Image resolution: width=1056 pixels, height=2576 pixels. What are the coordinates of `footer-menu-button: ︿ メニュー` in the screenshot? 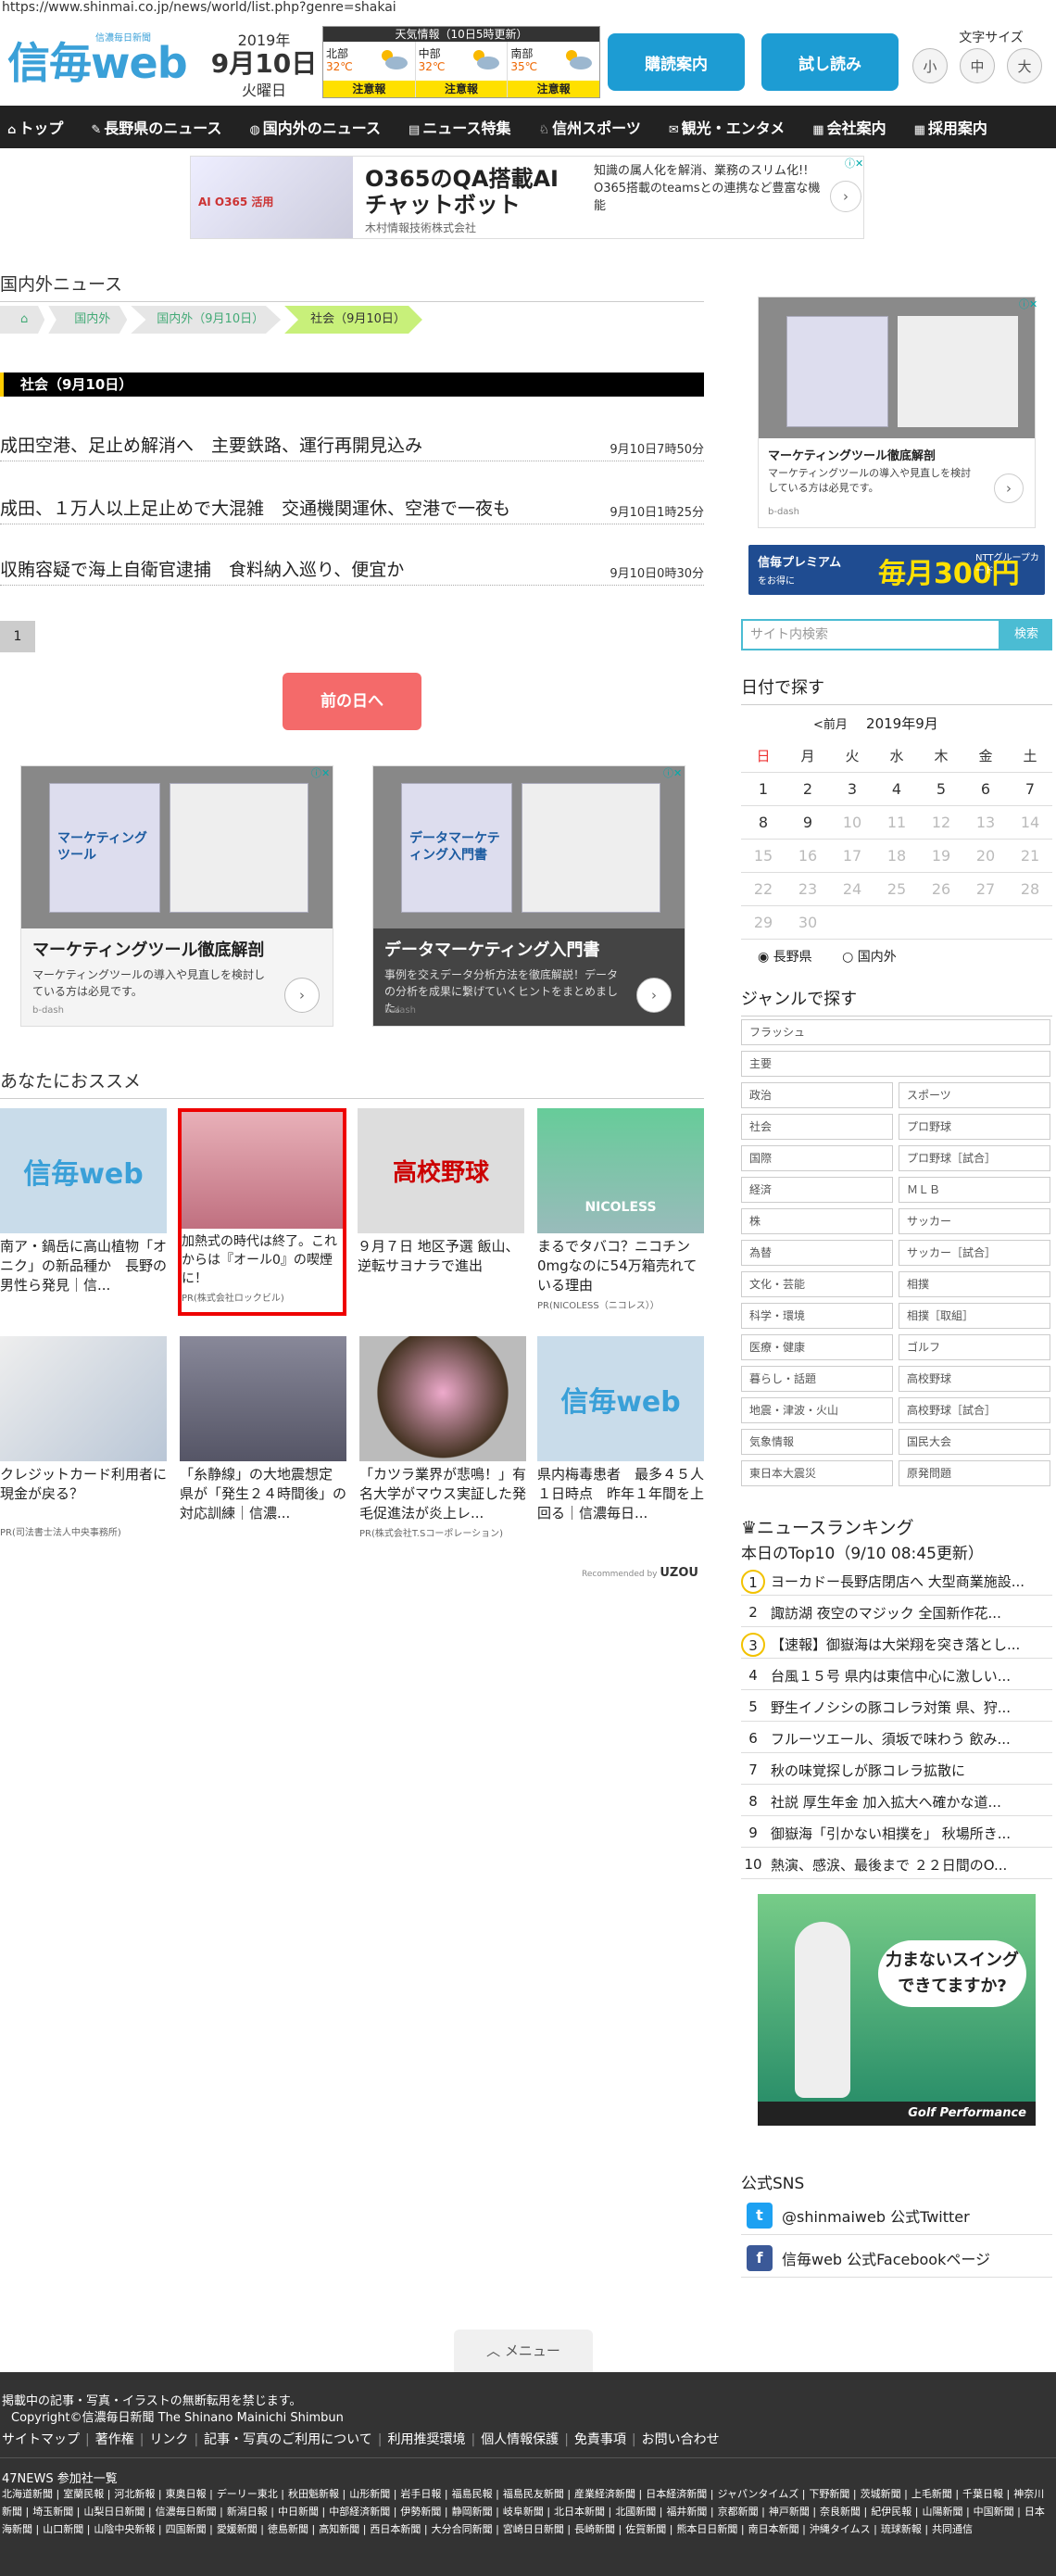 It's located at (523, 2351).